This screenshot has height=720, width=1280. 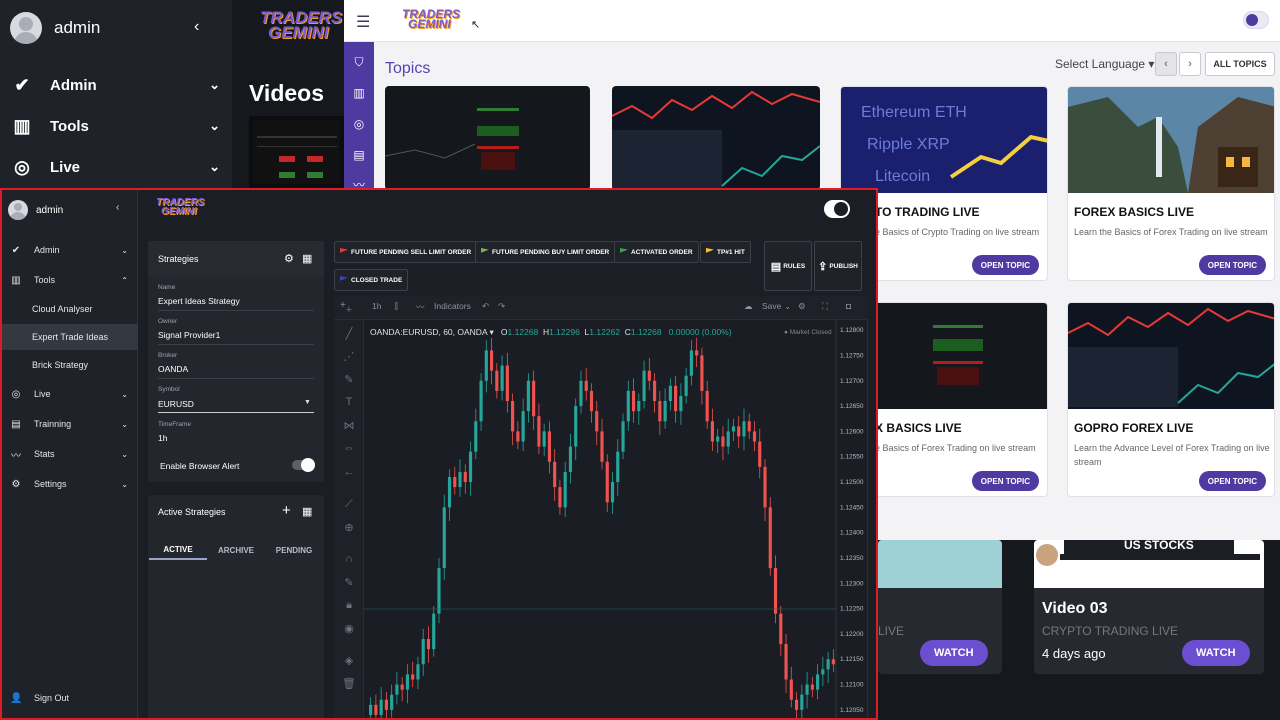 What do you see at coordinates (173, 369) in the screenshot?
I see `broker-field: OANDA` at bounding box center [173, 369].